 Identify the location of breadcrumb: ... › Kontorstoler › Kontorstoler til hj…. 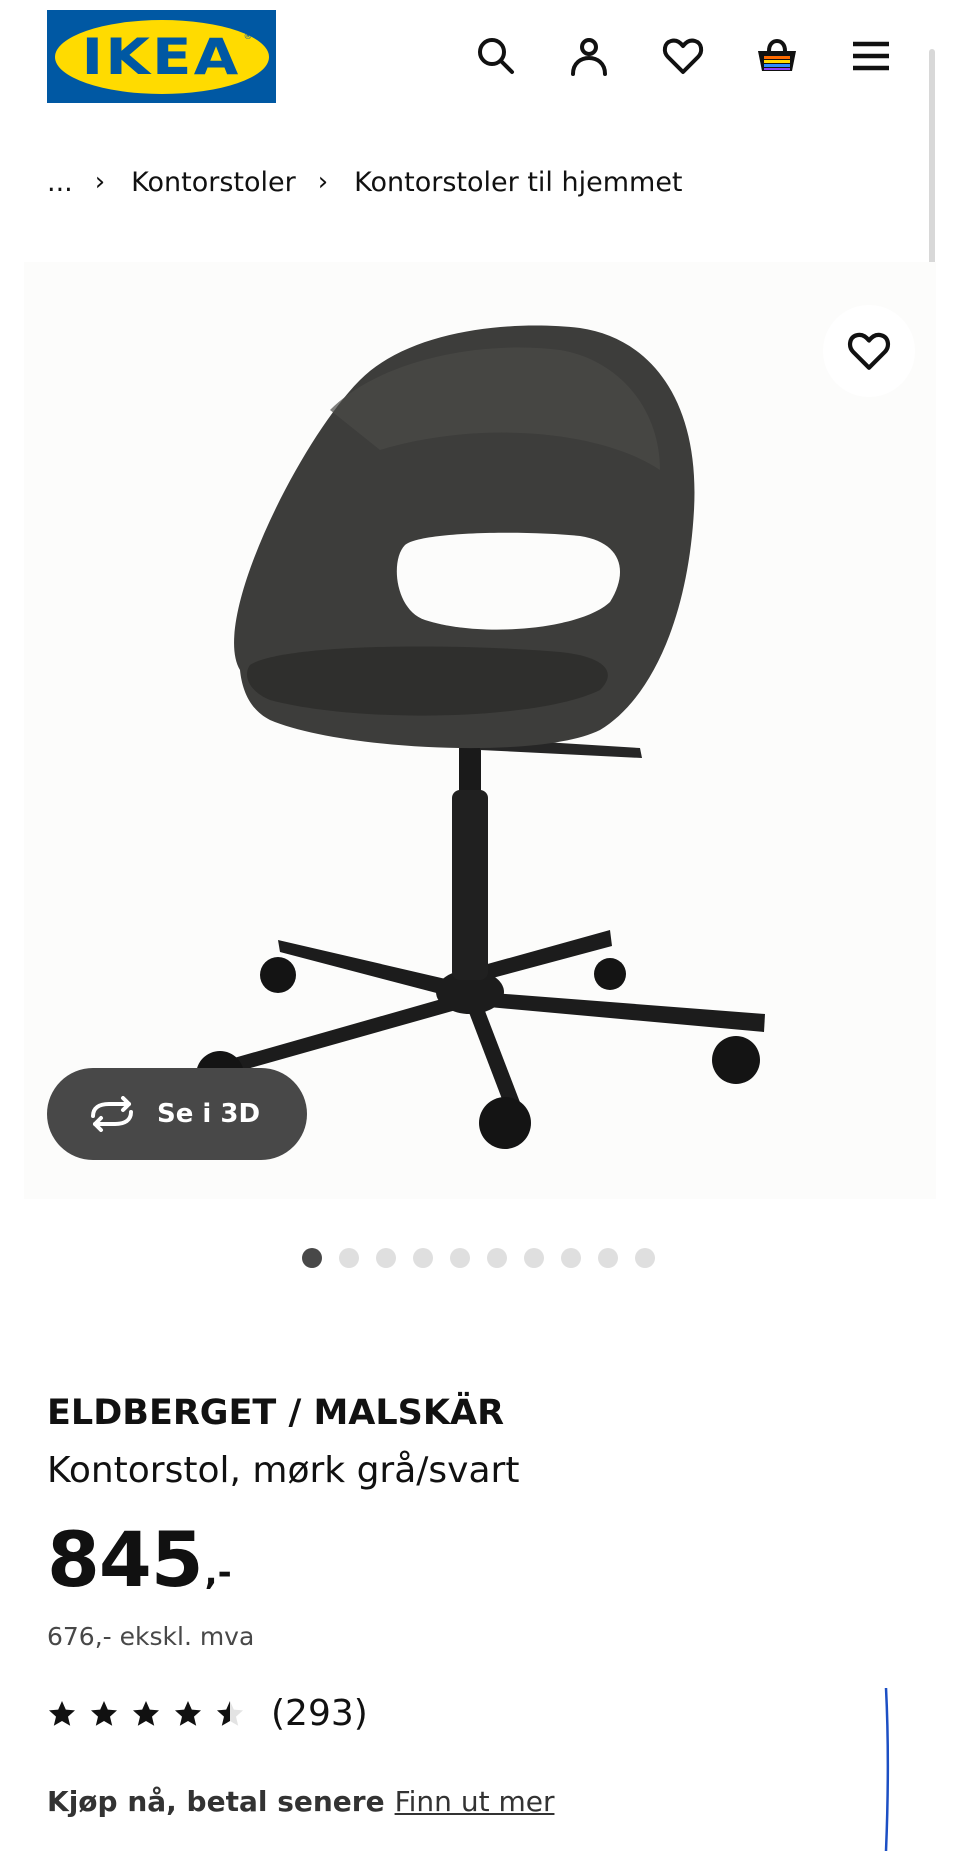
(365, 182).